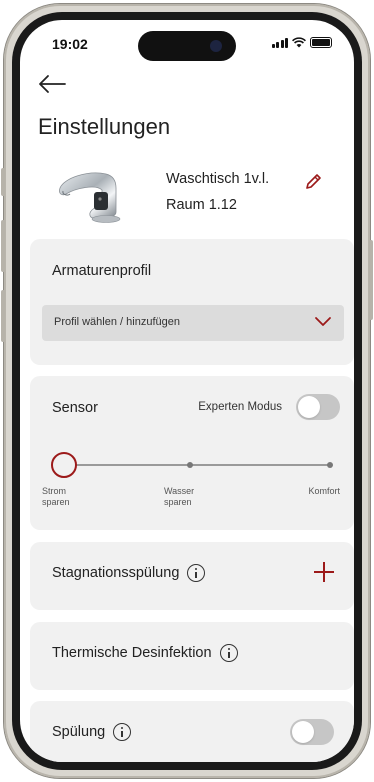 Image resolution: width=374 pixels, height=782 pixels. What do you see at coordinates (299, 42) in the screenshot?
I see `wifi-icon` at bounding box center [299, 42].